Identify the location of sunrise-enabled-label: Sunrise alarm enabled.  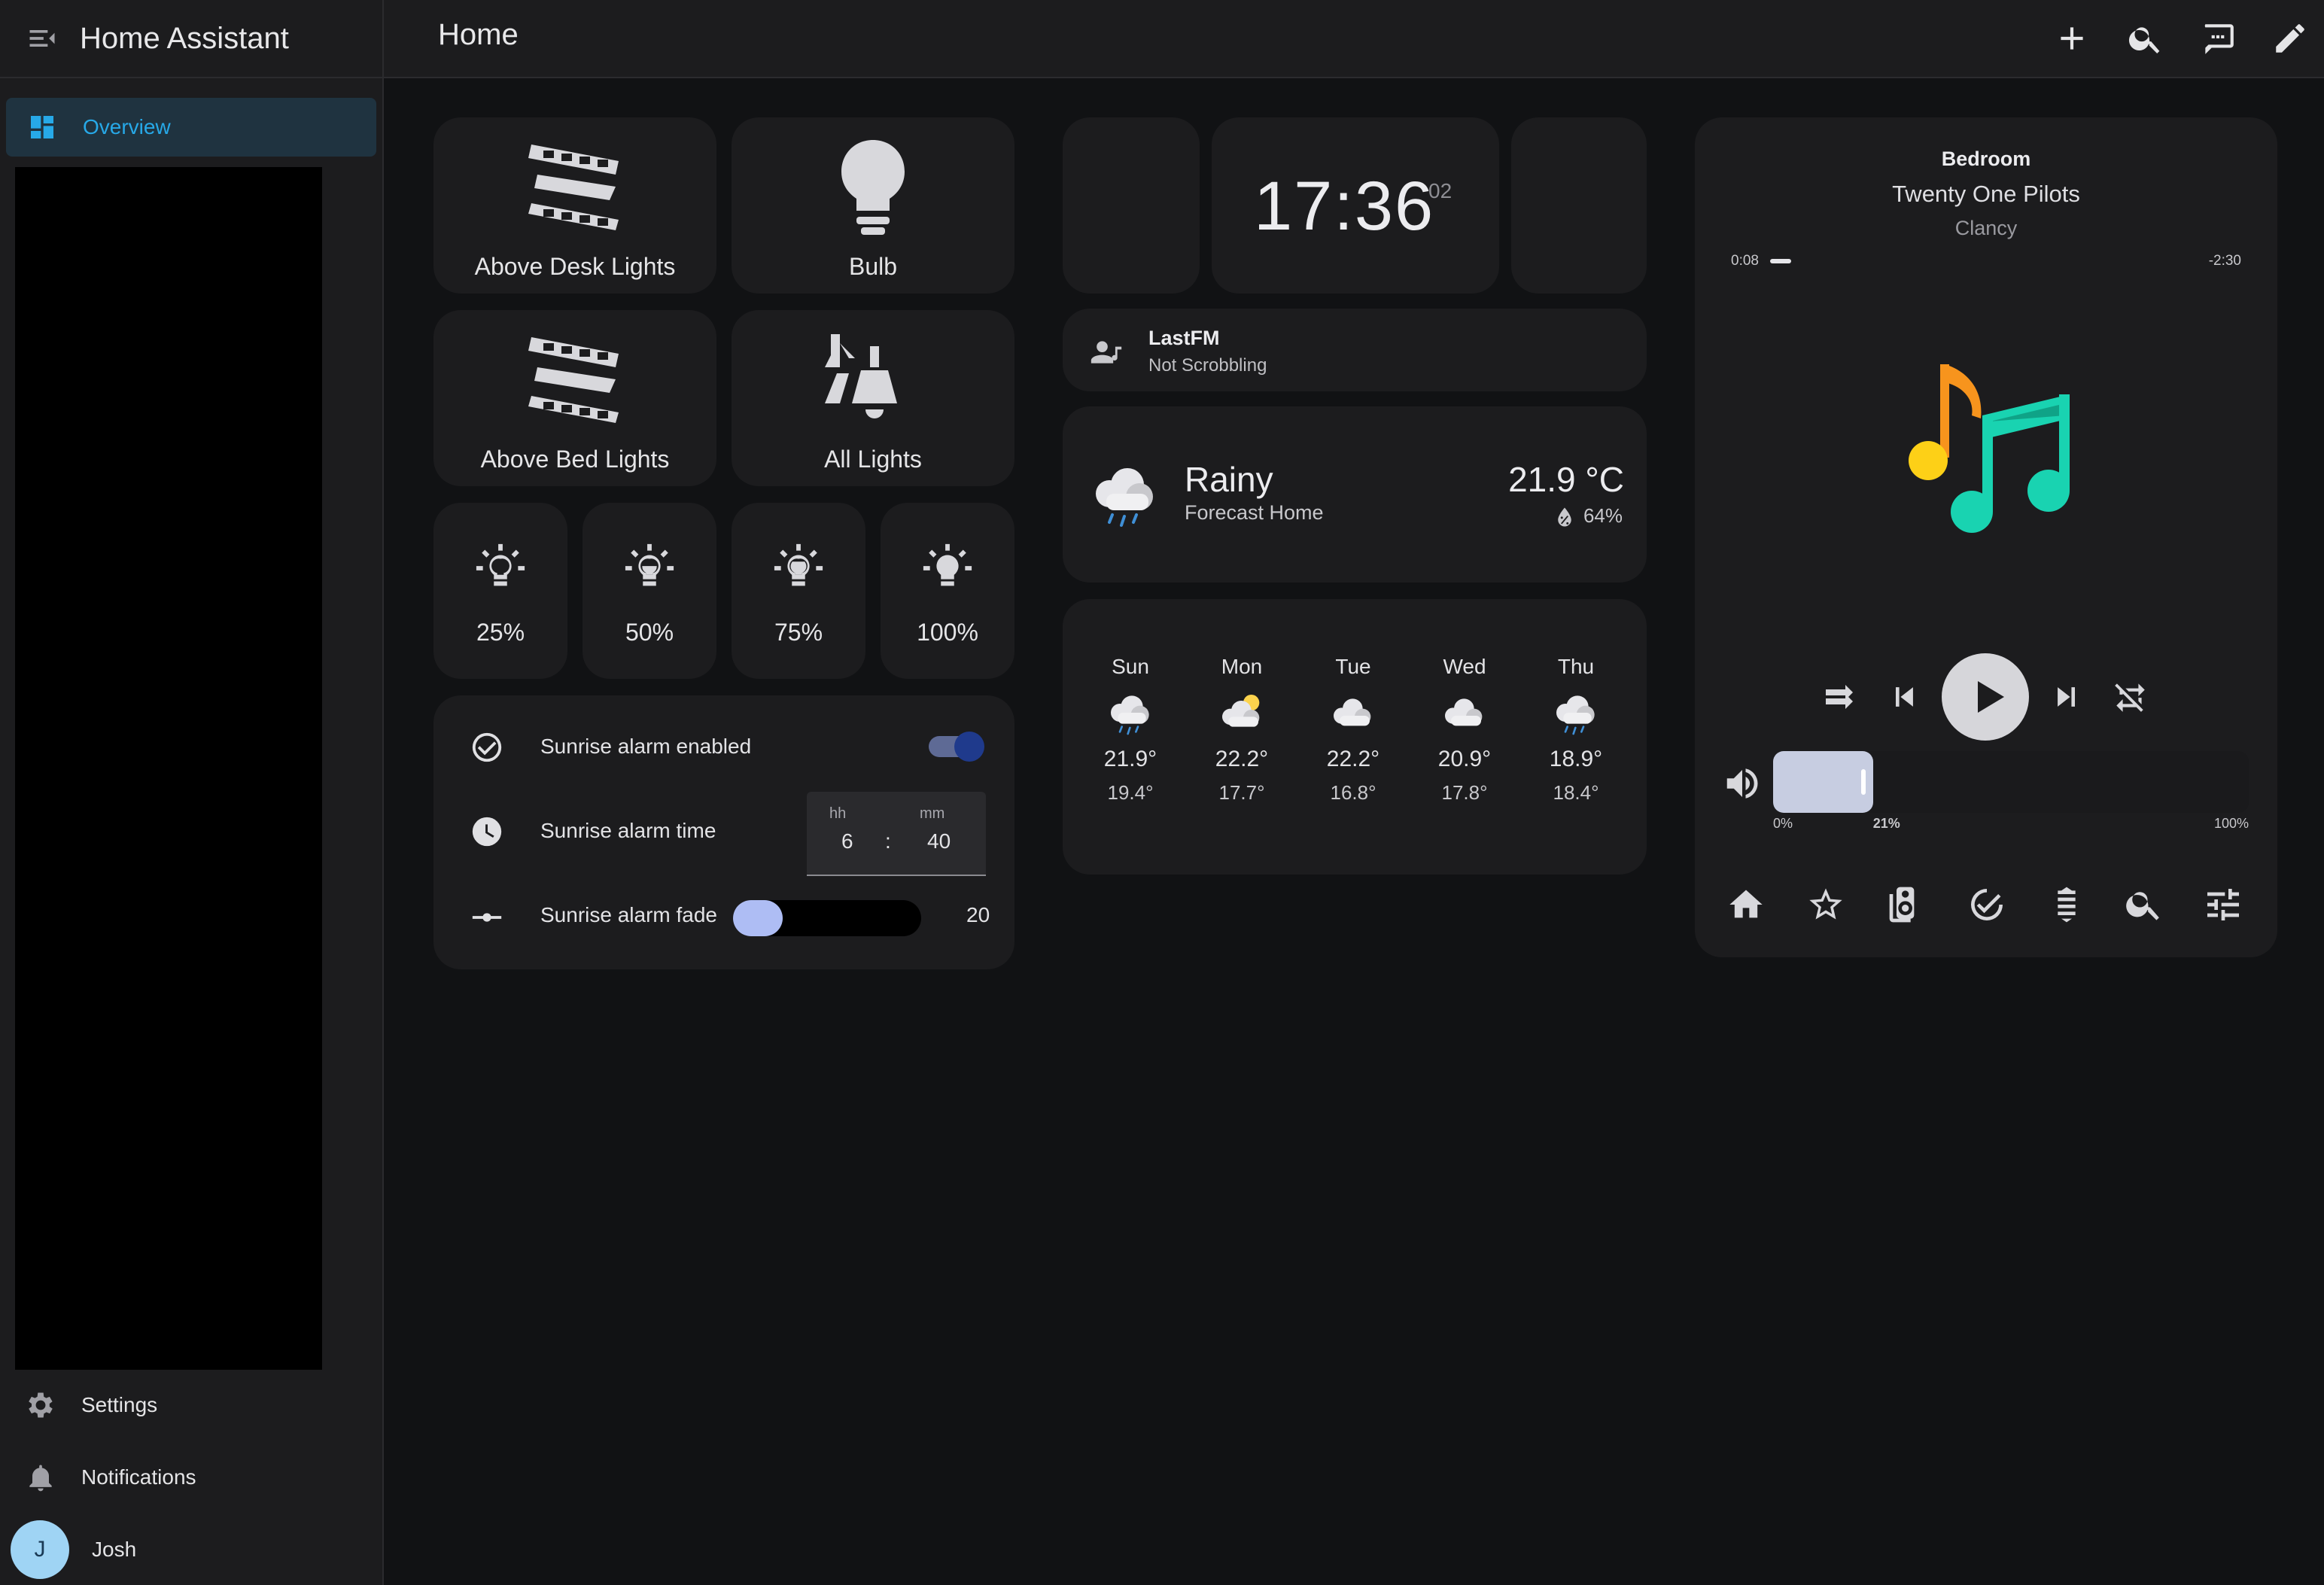
(646, 746).